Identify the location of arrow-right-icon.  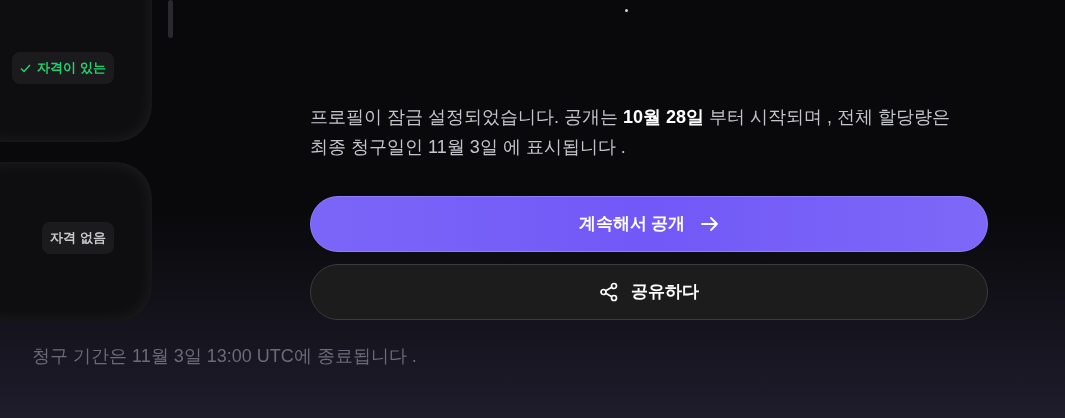
(710, 224).